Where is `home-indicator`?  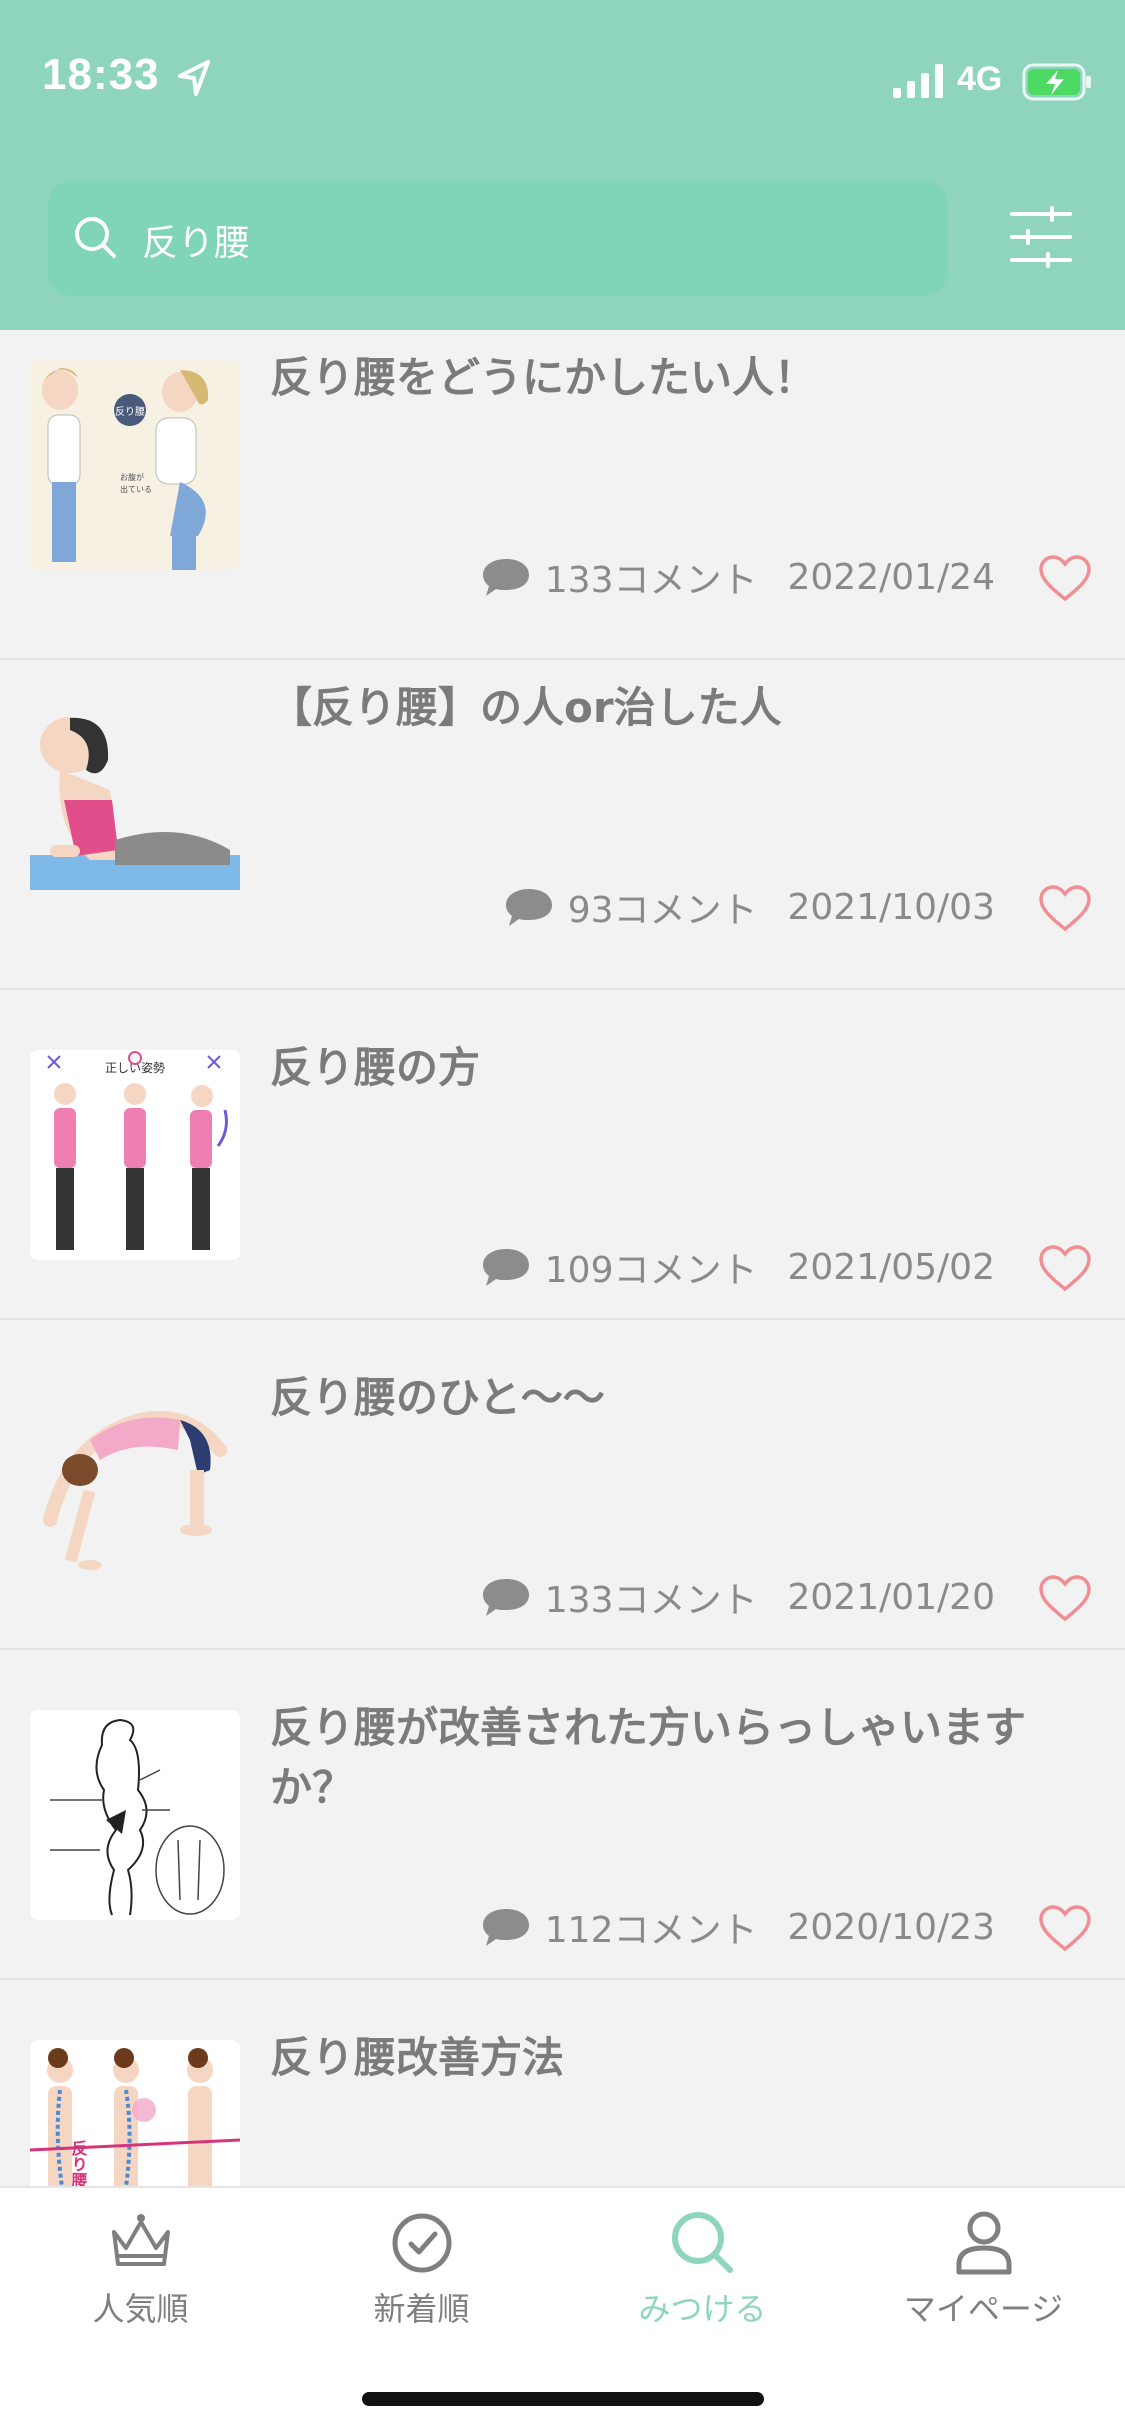 home-indicator is located at coordinates (563, 2399).